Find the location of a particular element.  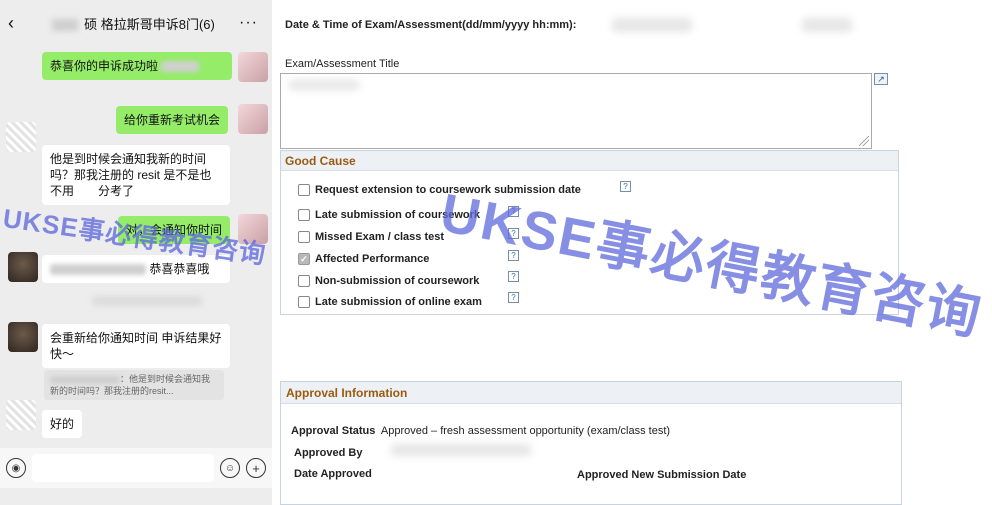

message-bubble: 恭喜你的申诉成功啦 is located at coordinates (137, 66).